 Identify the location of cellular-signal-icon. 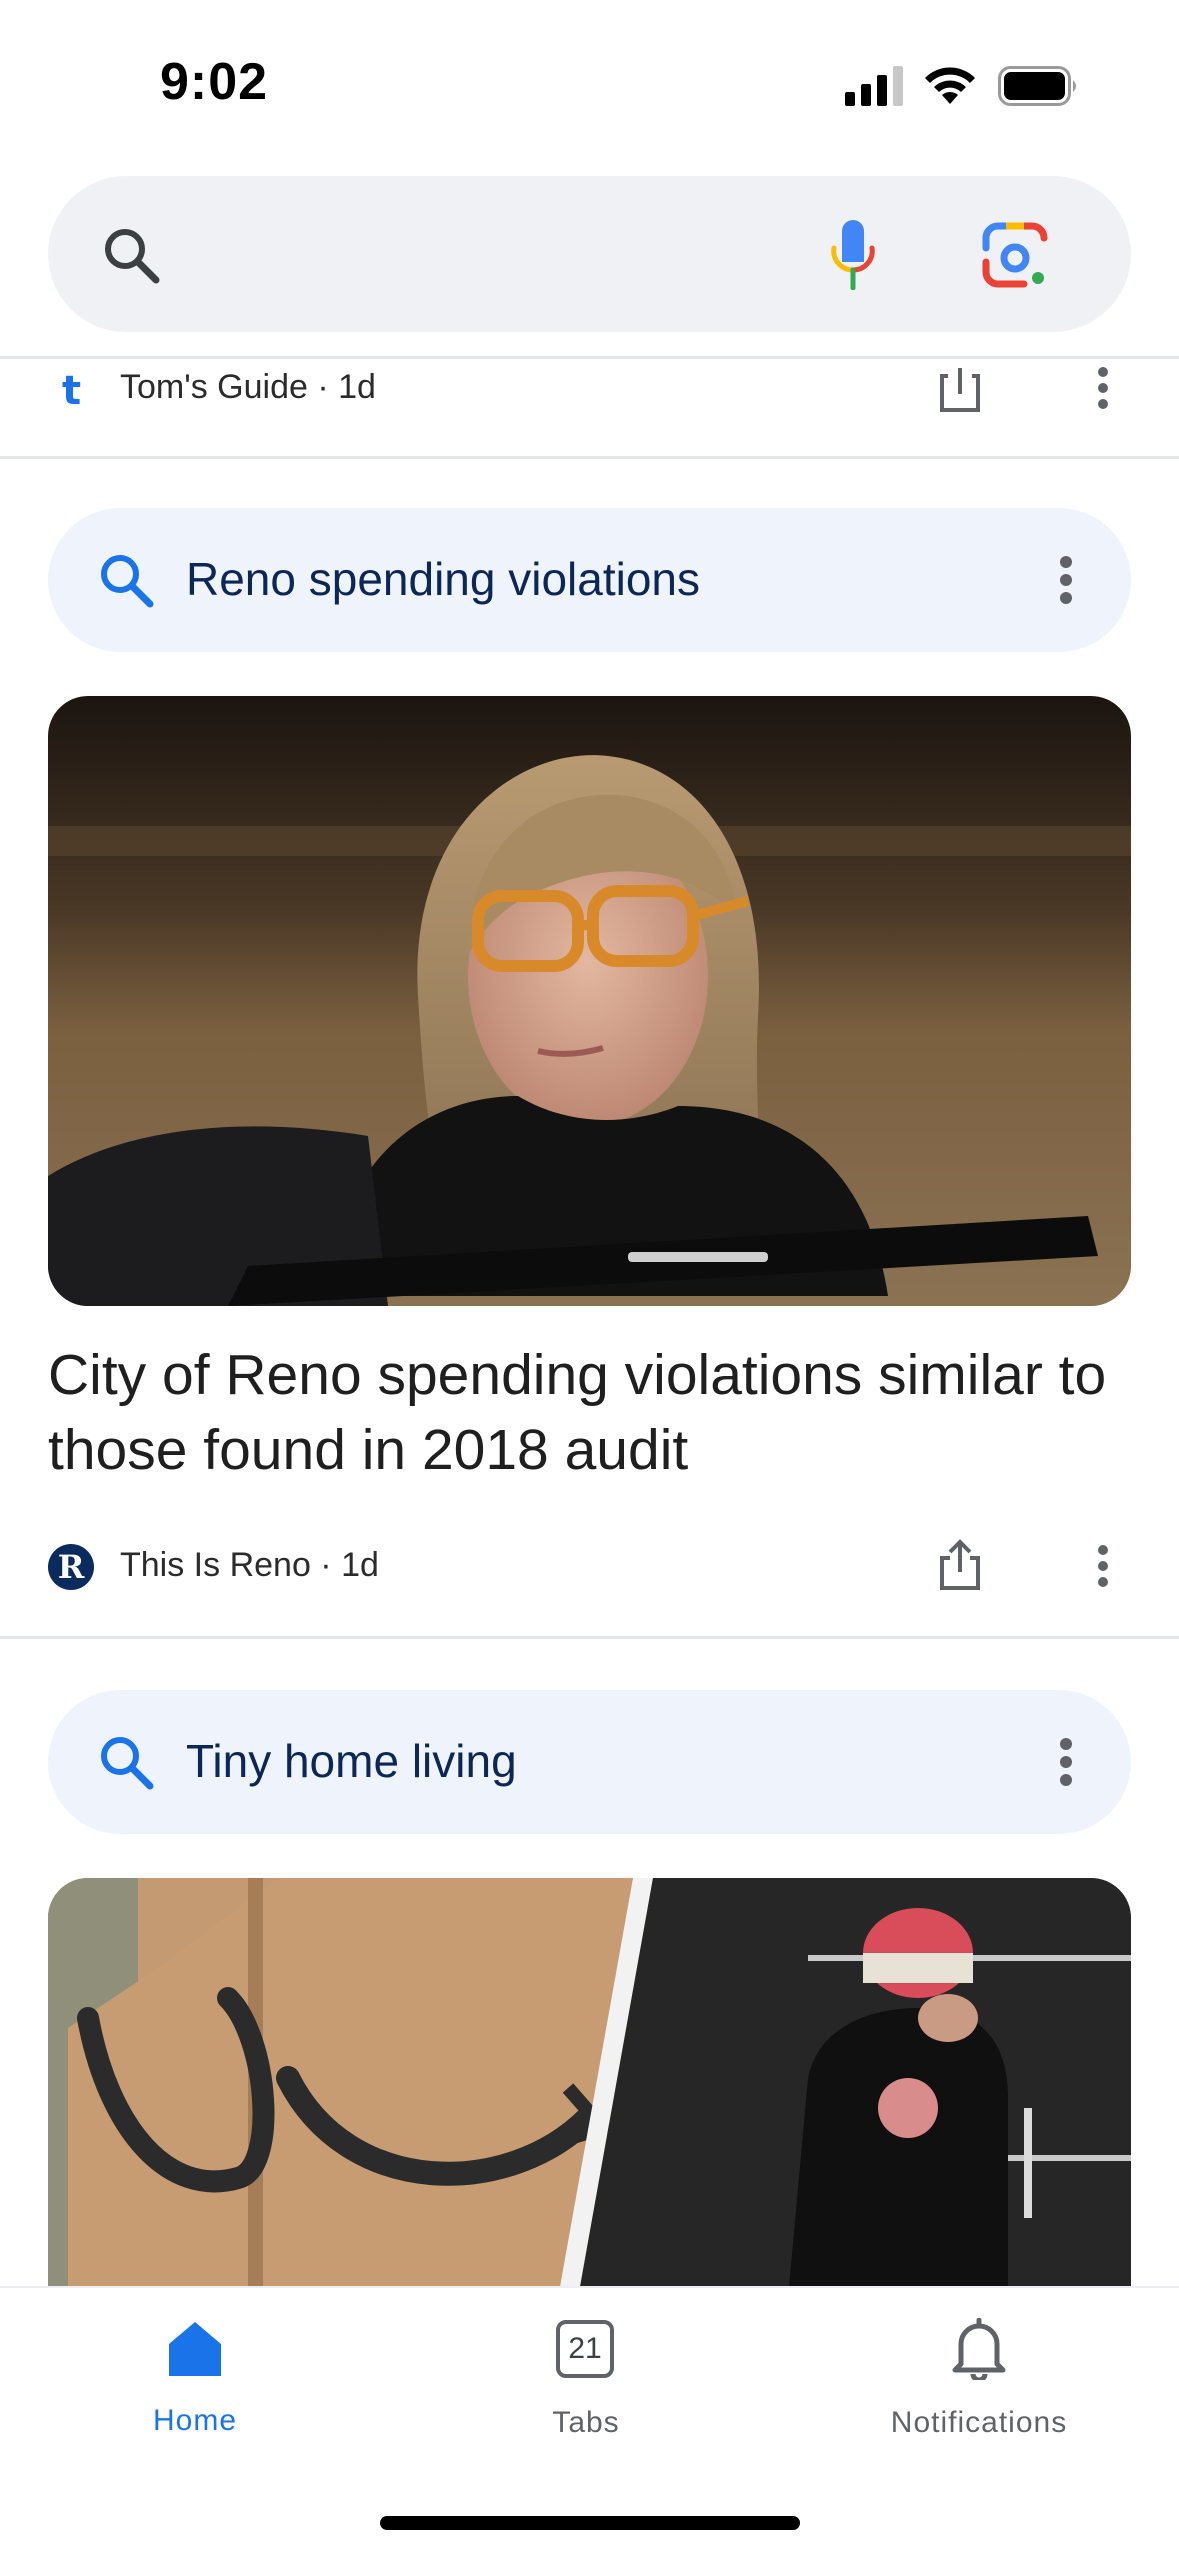
(874, 86).